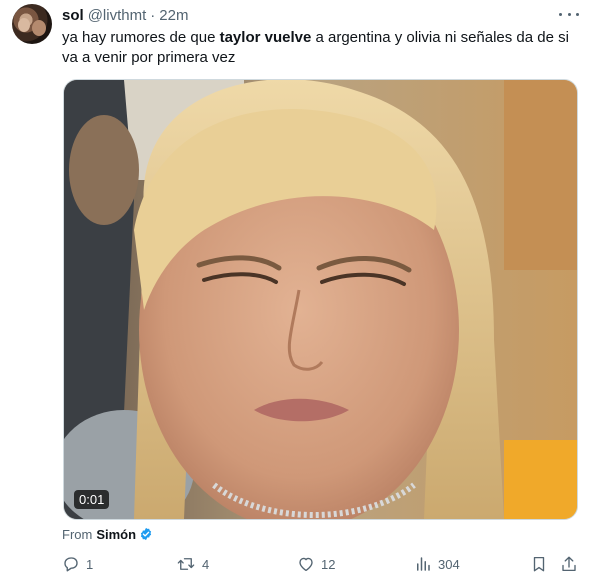 The image size is (593, 579). I want to click on reply-icon, so click(71, 564).